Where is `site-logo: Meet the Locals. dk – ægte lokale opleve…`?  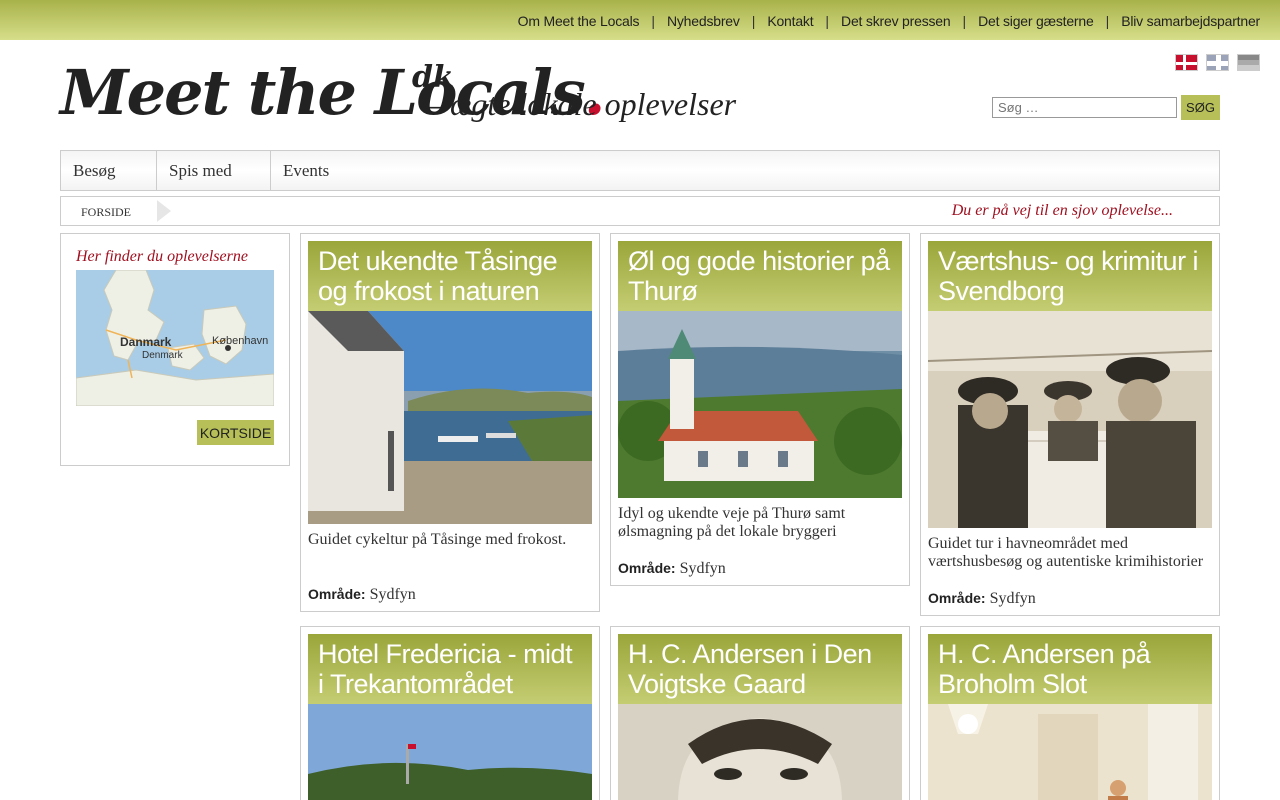
site-logo: Meet the Locals. dk – ægte lokale opleve… is located at coordinates (410, 96).